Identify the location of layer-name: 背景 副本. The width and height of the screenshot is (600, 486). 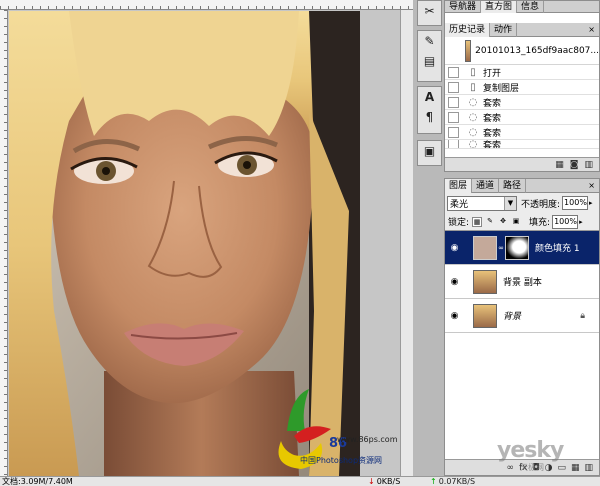
(522, 283).